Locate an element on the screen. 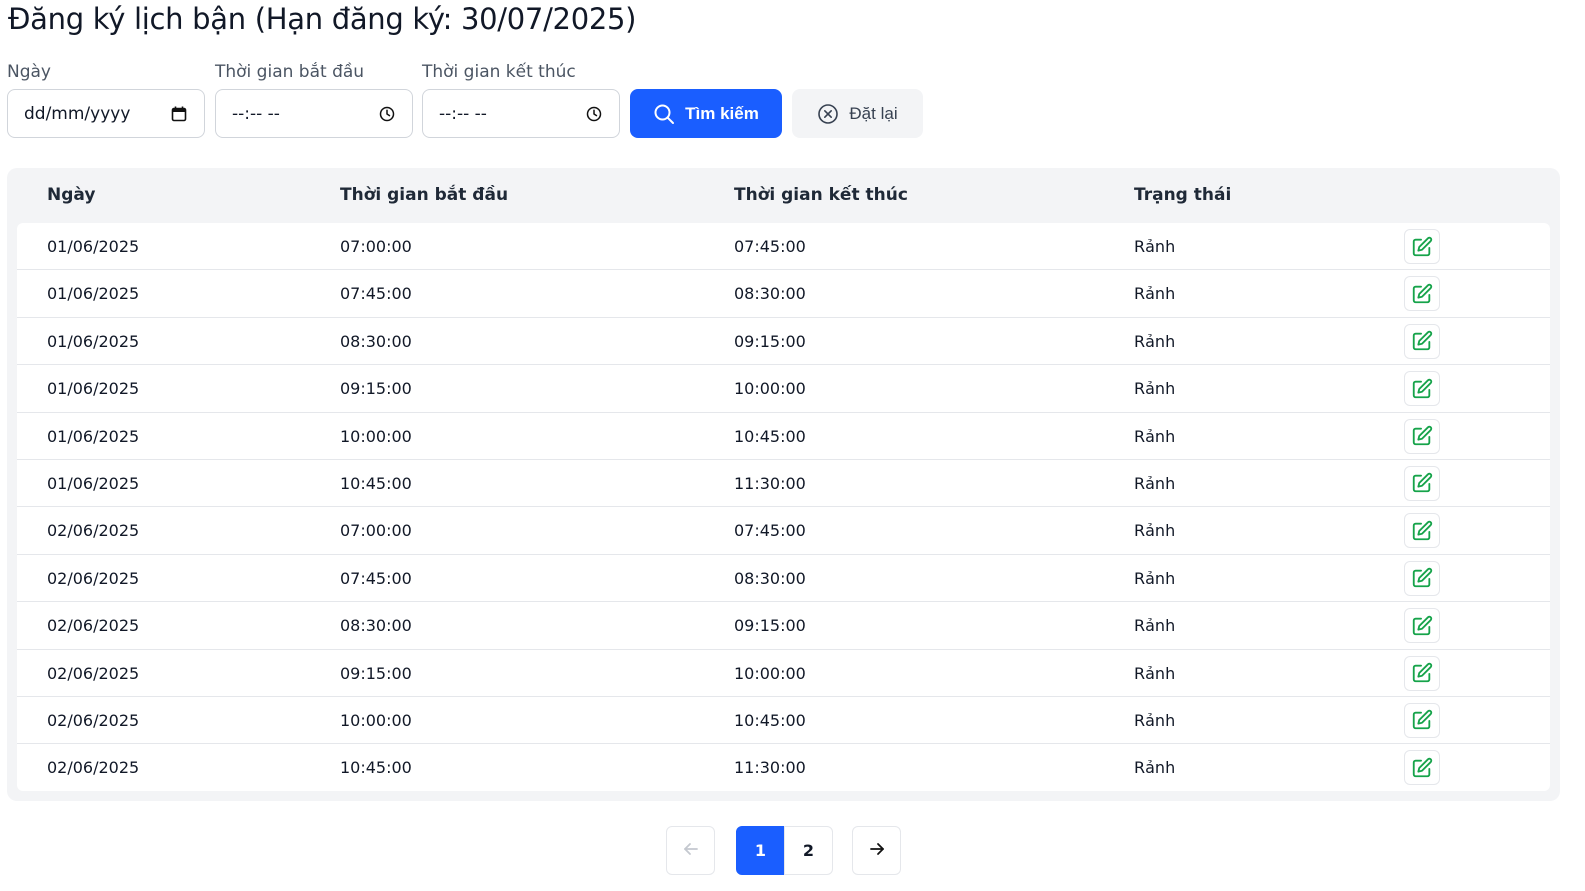 This screenshot has width=1585, height=891. table-row: 02/06/2025 09:15:00 10:00:00 Rảnh is located at coordinates (783, 673).